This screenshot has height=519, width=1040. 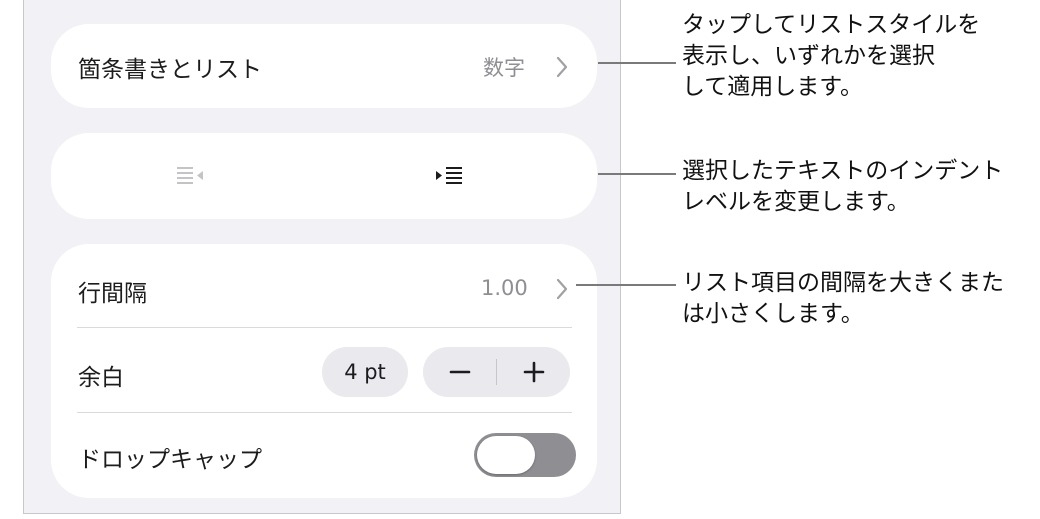 I want to click on increase-margin-button, so click(x=533, y=372).